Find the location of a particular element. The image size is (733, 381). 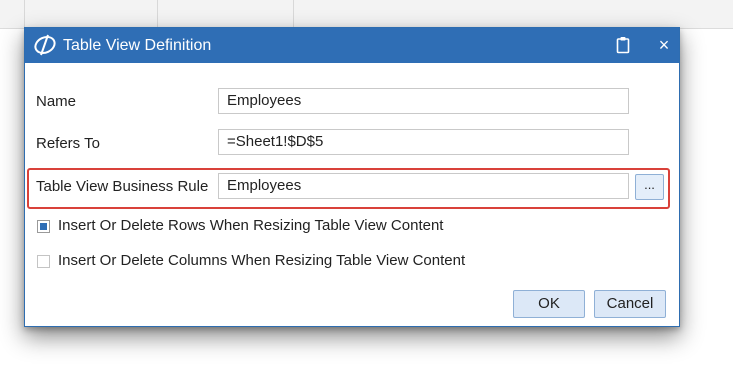

insert-delete-rows-checkbox is located at coordinates (43, 226).